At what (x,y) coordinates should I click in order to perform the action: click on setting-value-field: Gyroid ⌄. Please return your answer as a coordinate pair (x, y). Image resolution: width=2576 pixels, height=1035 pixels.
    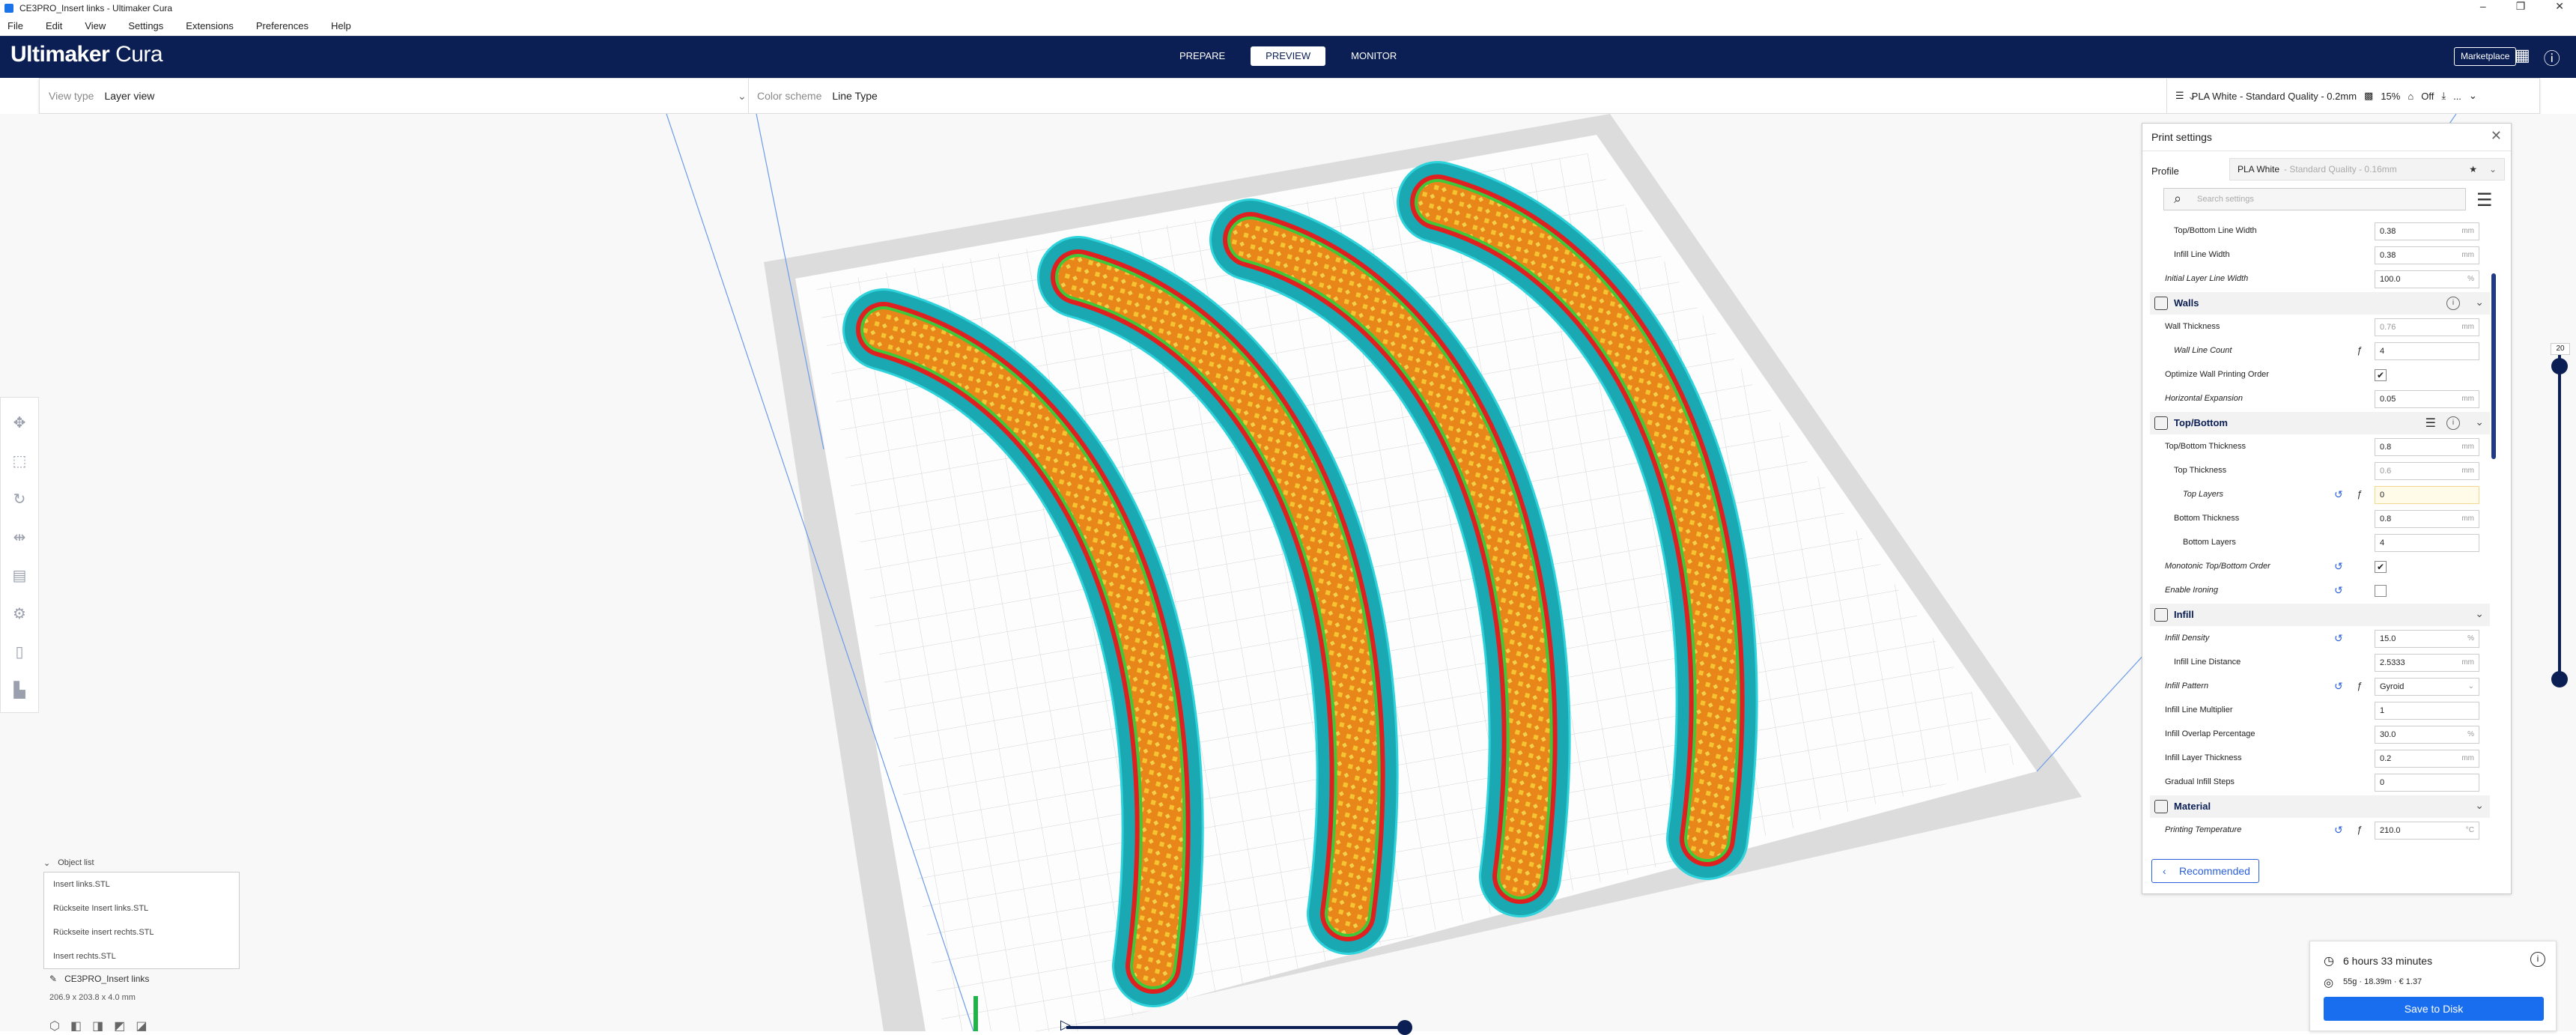
    Looking at the image, I should click on (2427, 687).